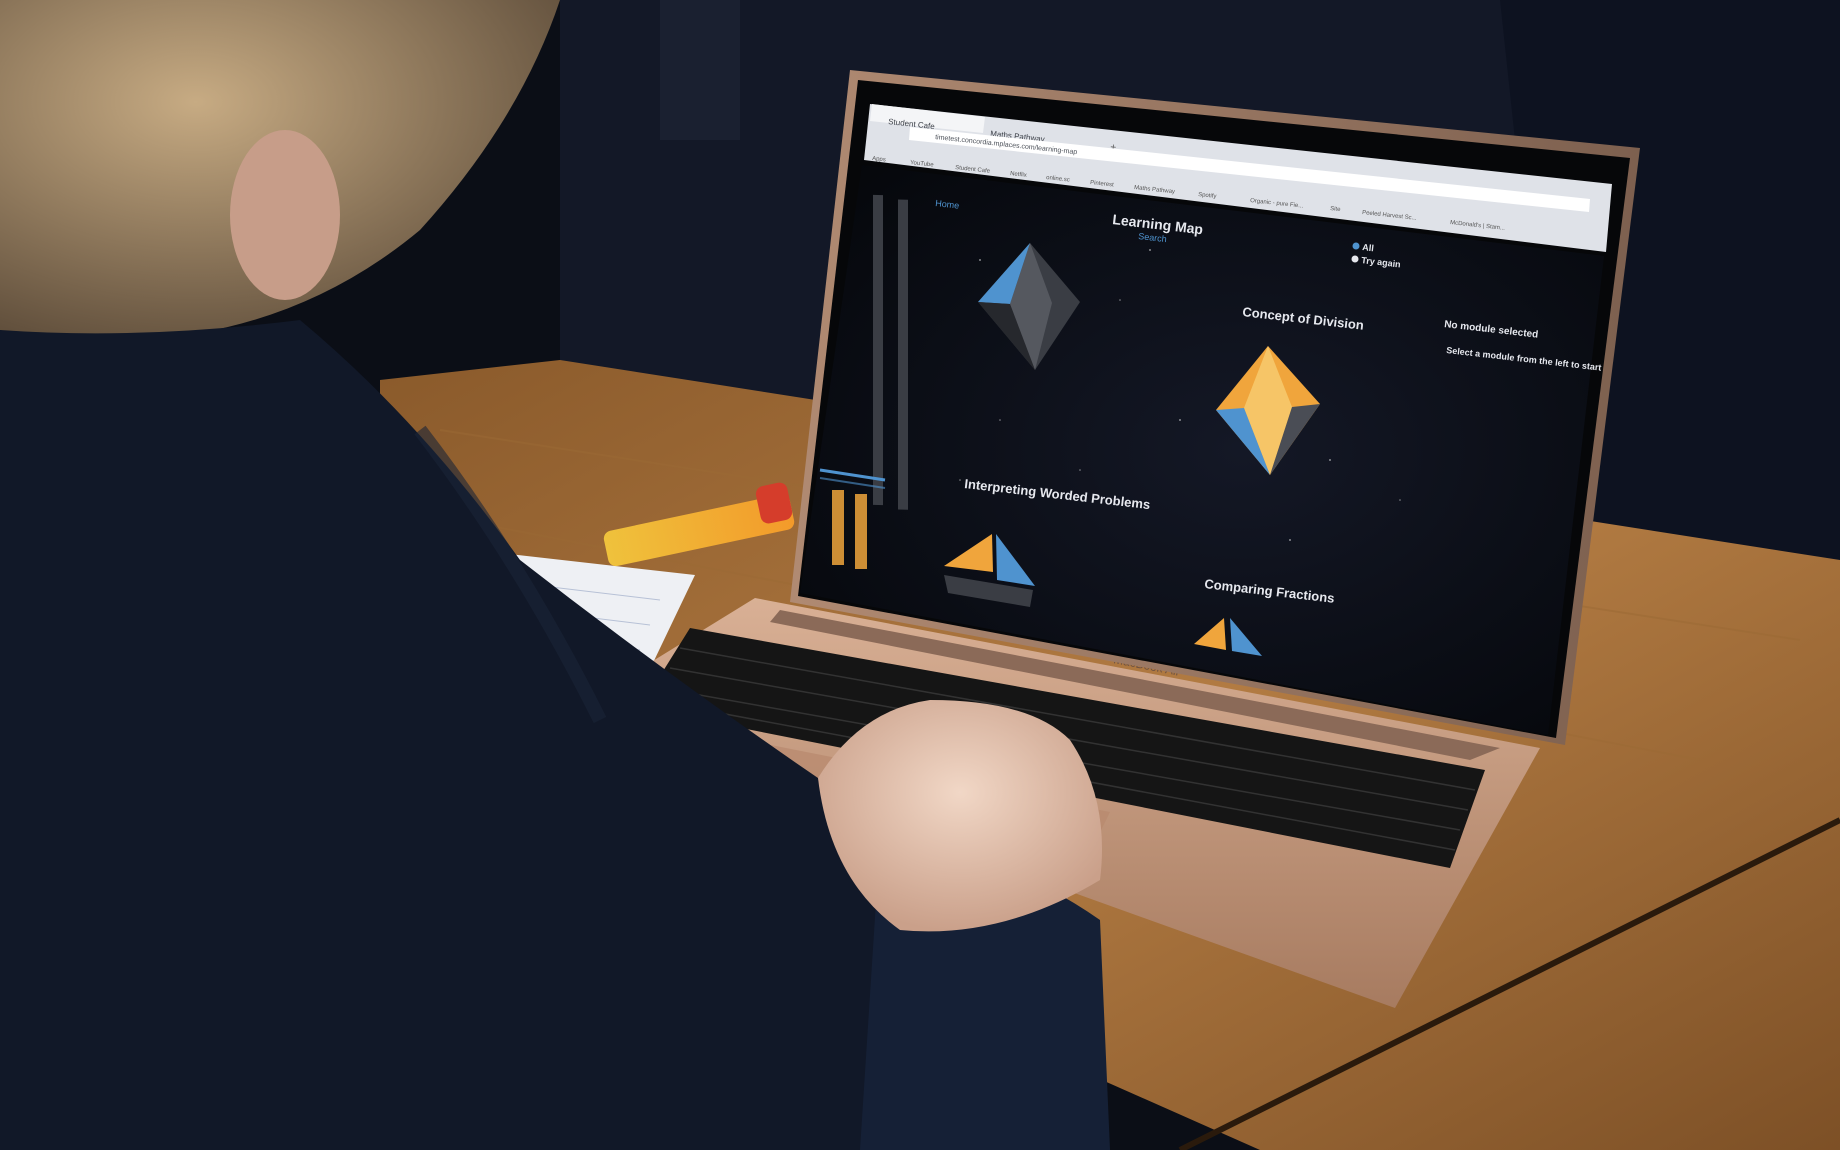 This screenshot has height=1150, width=1840. I want to click on filter-label: All, so click(1368, 247).